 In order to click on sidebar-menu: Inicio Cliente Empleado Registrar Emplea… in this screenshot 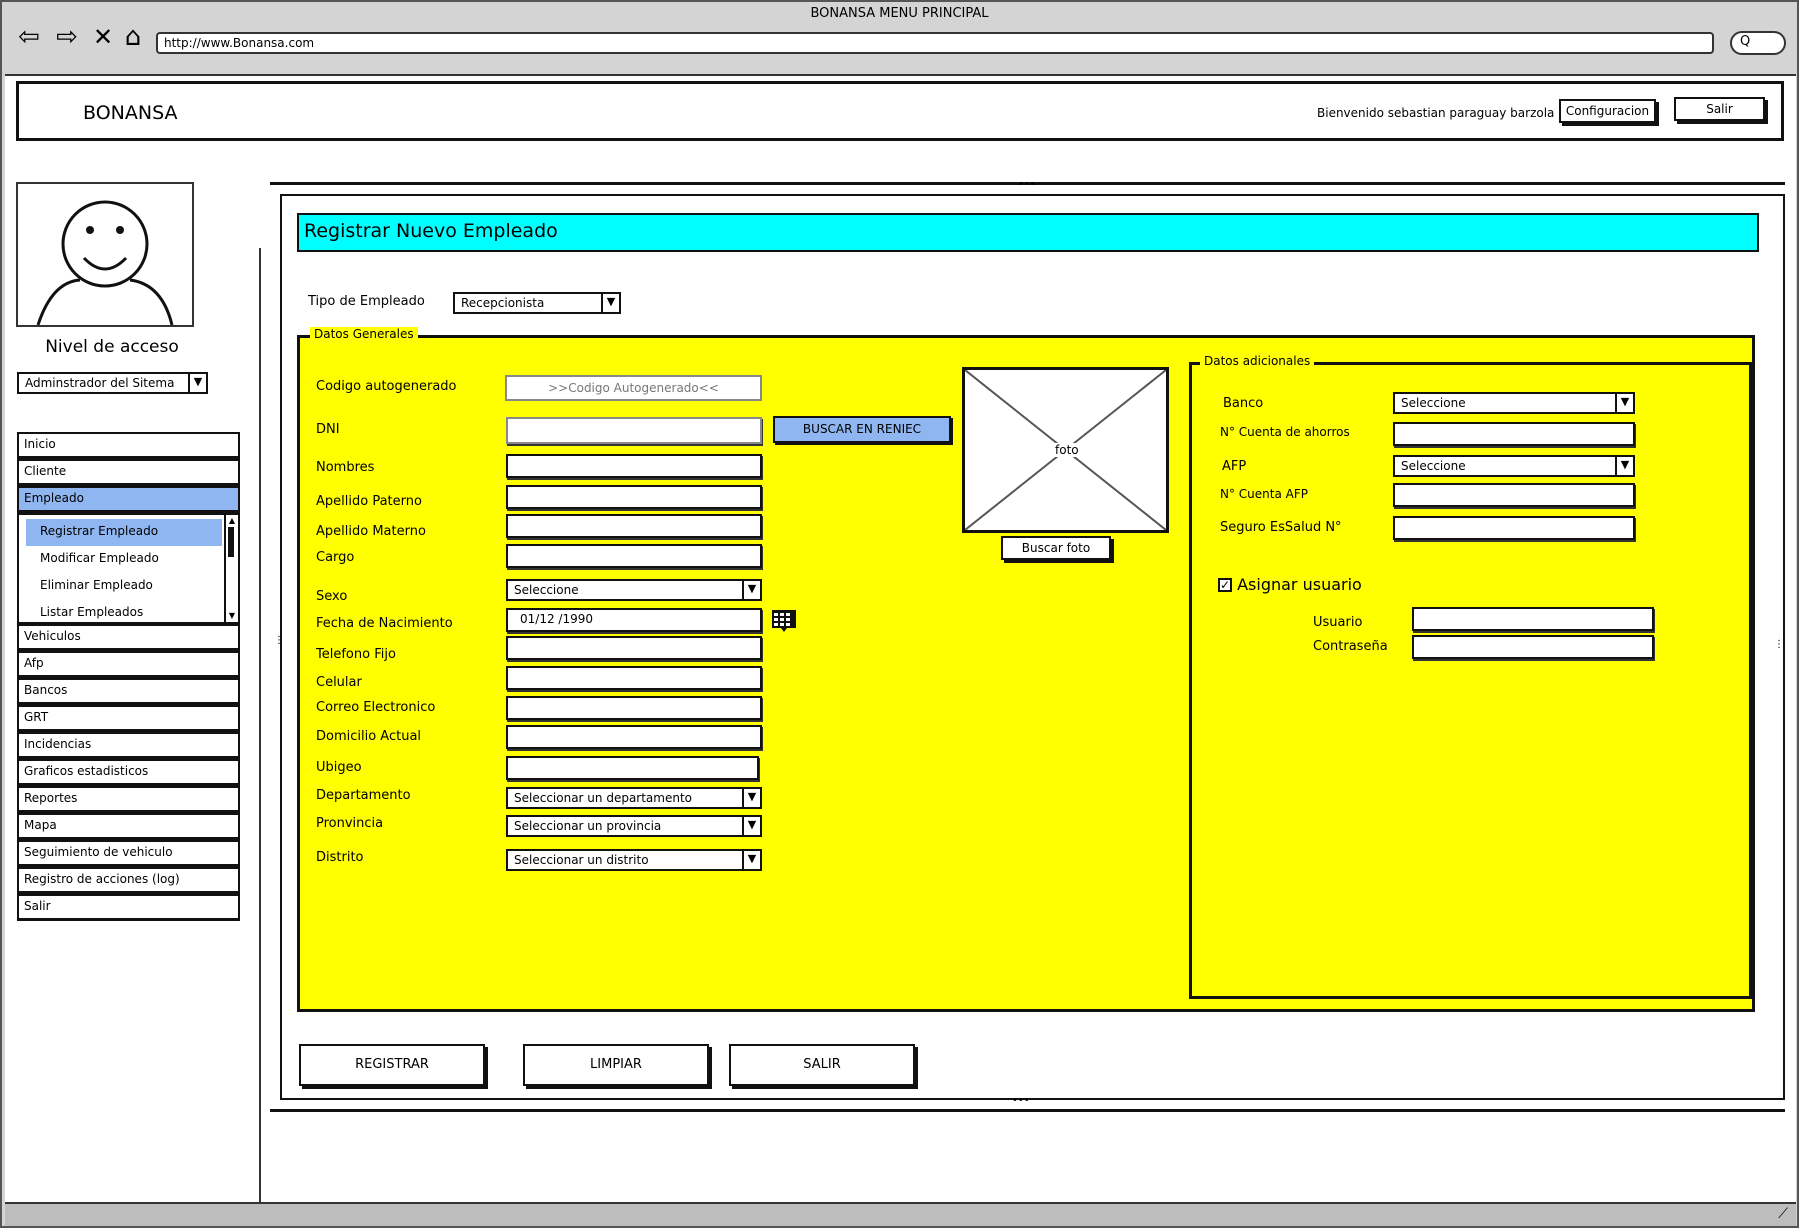, I will do `click(128, 676)`.